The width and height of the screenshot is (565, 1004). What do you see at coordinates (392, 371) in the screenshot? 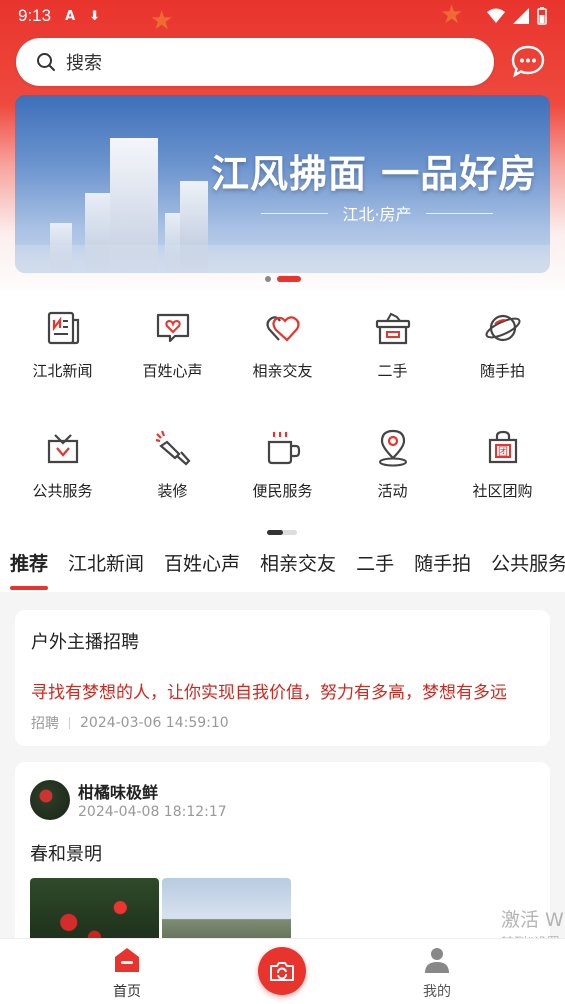
I see `grid-item-label: 二手` at bounding box center [392, 371].